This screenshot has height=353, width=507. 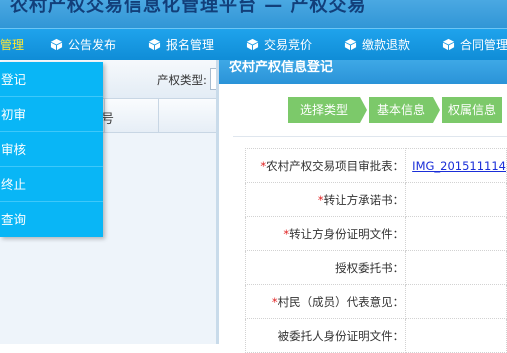 I want to click on form-row: *转让方身份证明文件：, so click(x=375, y=233).